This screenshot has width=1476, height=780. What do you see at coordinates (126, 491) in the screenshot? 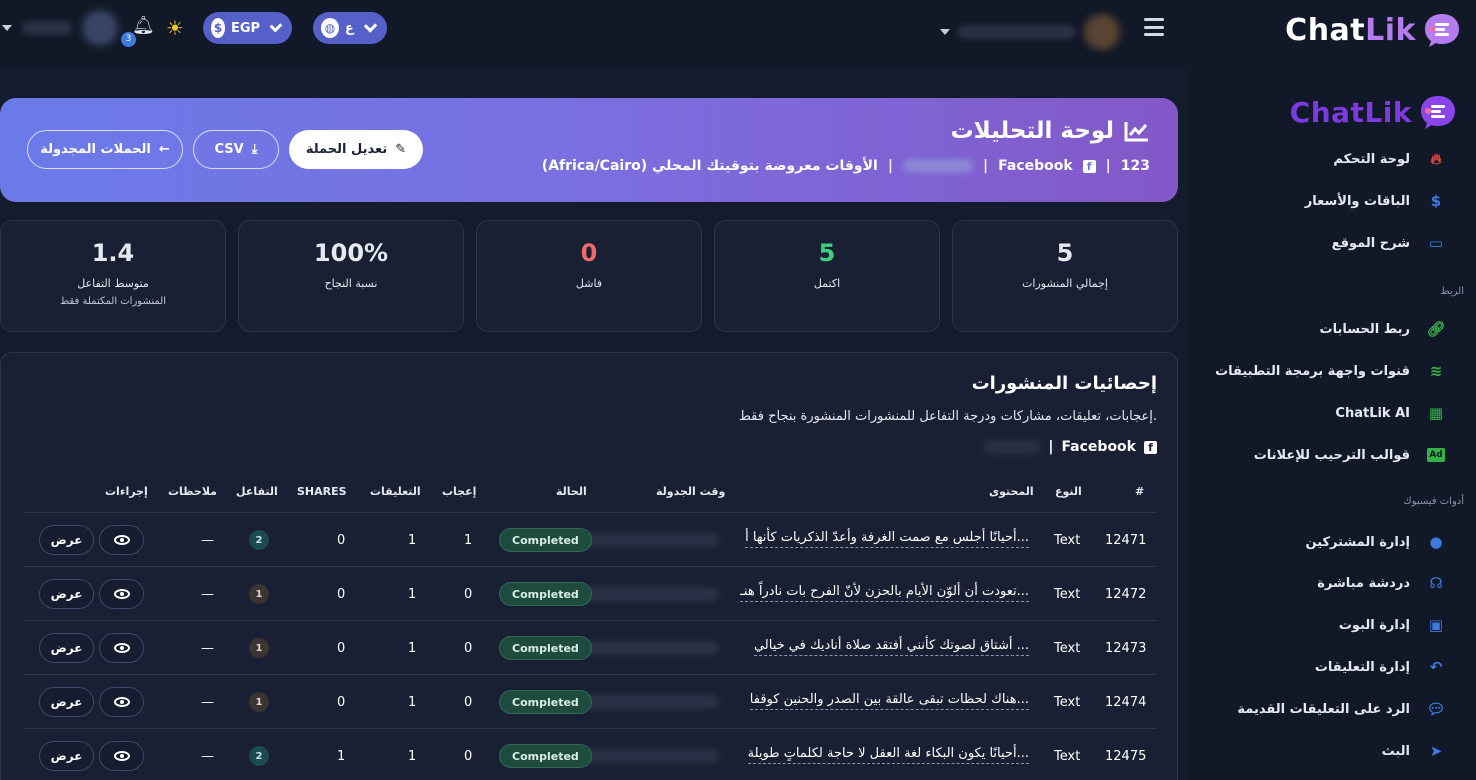
I see `col-header-actions: إجراءات` at bounding box center [126, 491].